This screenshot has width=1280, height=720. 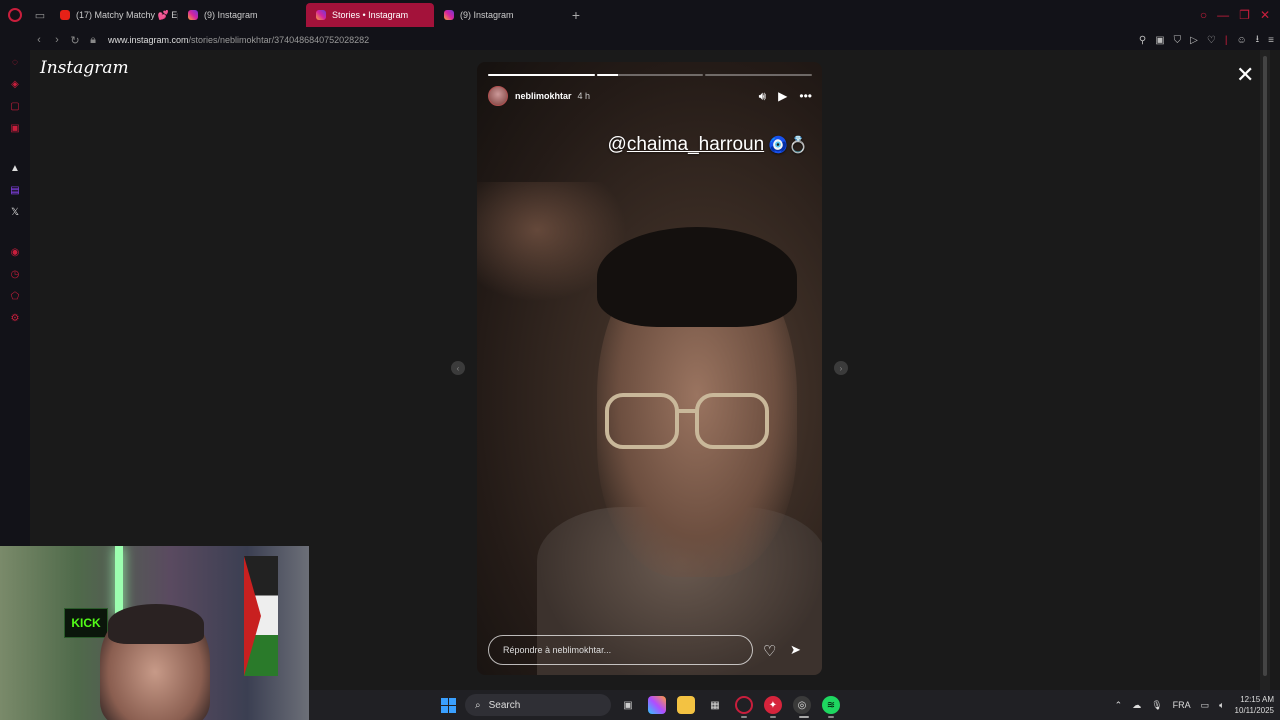 What do you see at coordinates (1265, 15) in the screenshot?
I see `close-window-icon: ✕` at bounding box center [1265, 15].